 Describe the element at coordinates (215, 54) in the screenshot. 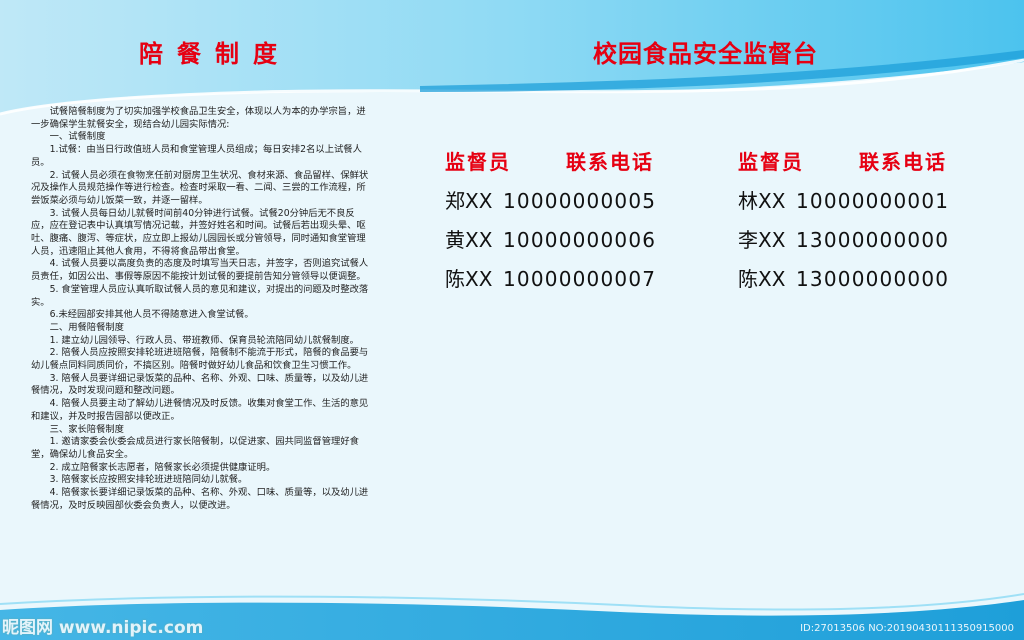

I see `left-title: 陪餐制度` at that location.